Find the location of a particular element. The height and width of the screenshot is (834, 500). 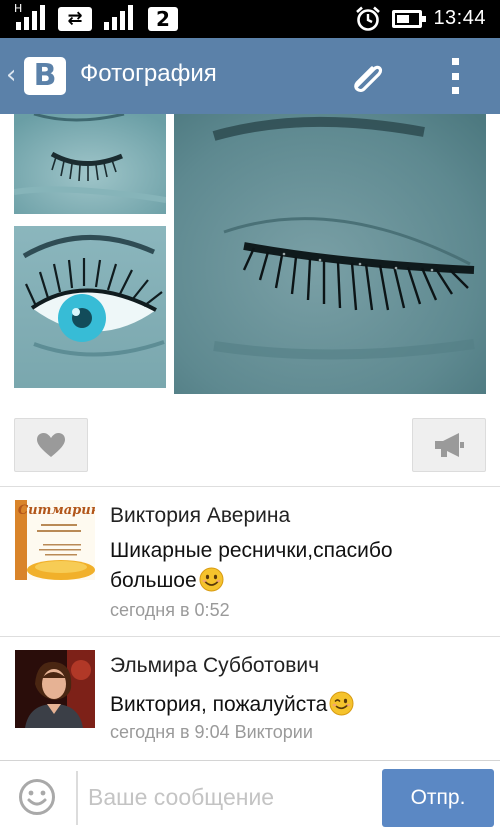

message-composer: Отпр. is located at coordinates (250, 797).